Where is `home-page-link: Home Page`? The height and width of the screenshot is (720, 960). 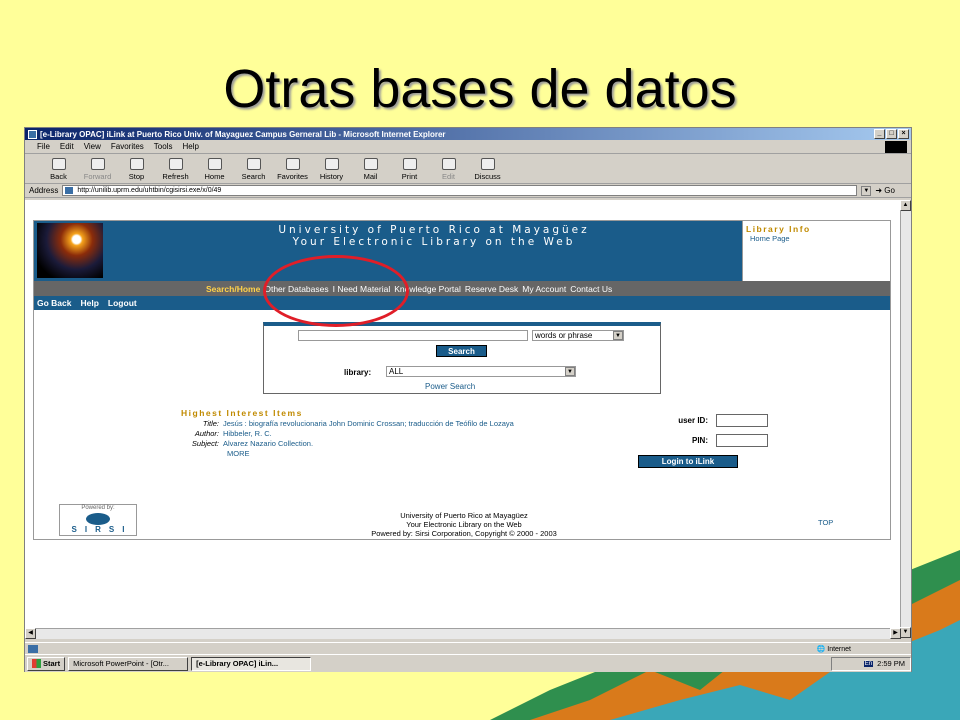 home-page-link: Home Page is located at coordinates (816, 238).